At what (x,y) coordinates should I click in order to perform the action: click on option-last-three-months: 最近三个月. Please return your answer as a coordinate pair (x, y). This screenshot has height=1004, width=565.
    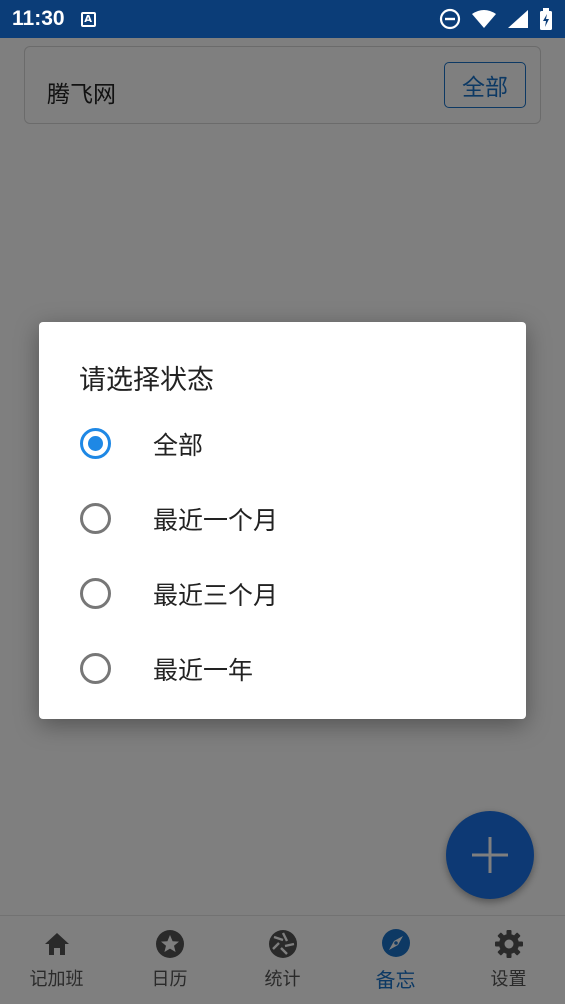
    Looking at the image, I should click on (282, 593).